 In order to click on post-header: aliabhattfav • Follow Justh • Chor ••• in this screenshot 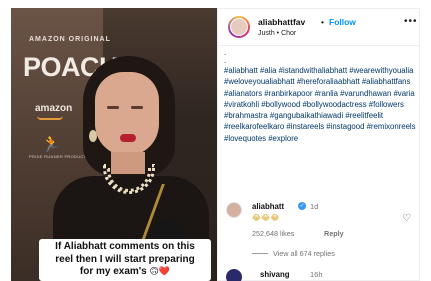, I will do `click(318, 27)`.